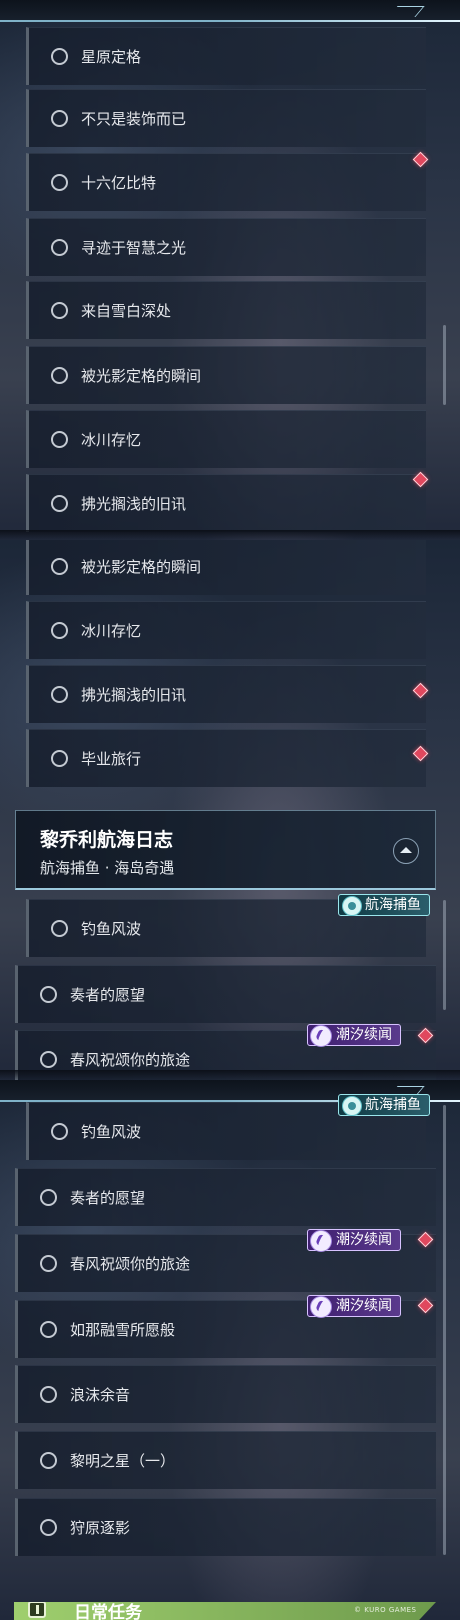  What do you see at coordinates (100, 1528) in the screenshot?
I see `quest-title: 狩原逐影` at bounding box center [100, 1528].